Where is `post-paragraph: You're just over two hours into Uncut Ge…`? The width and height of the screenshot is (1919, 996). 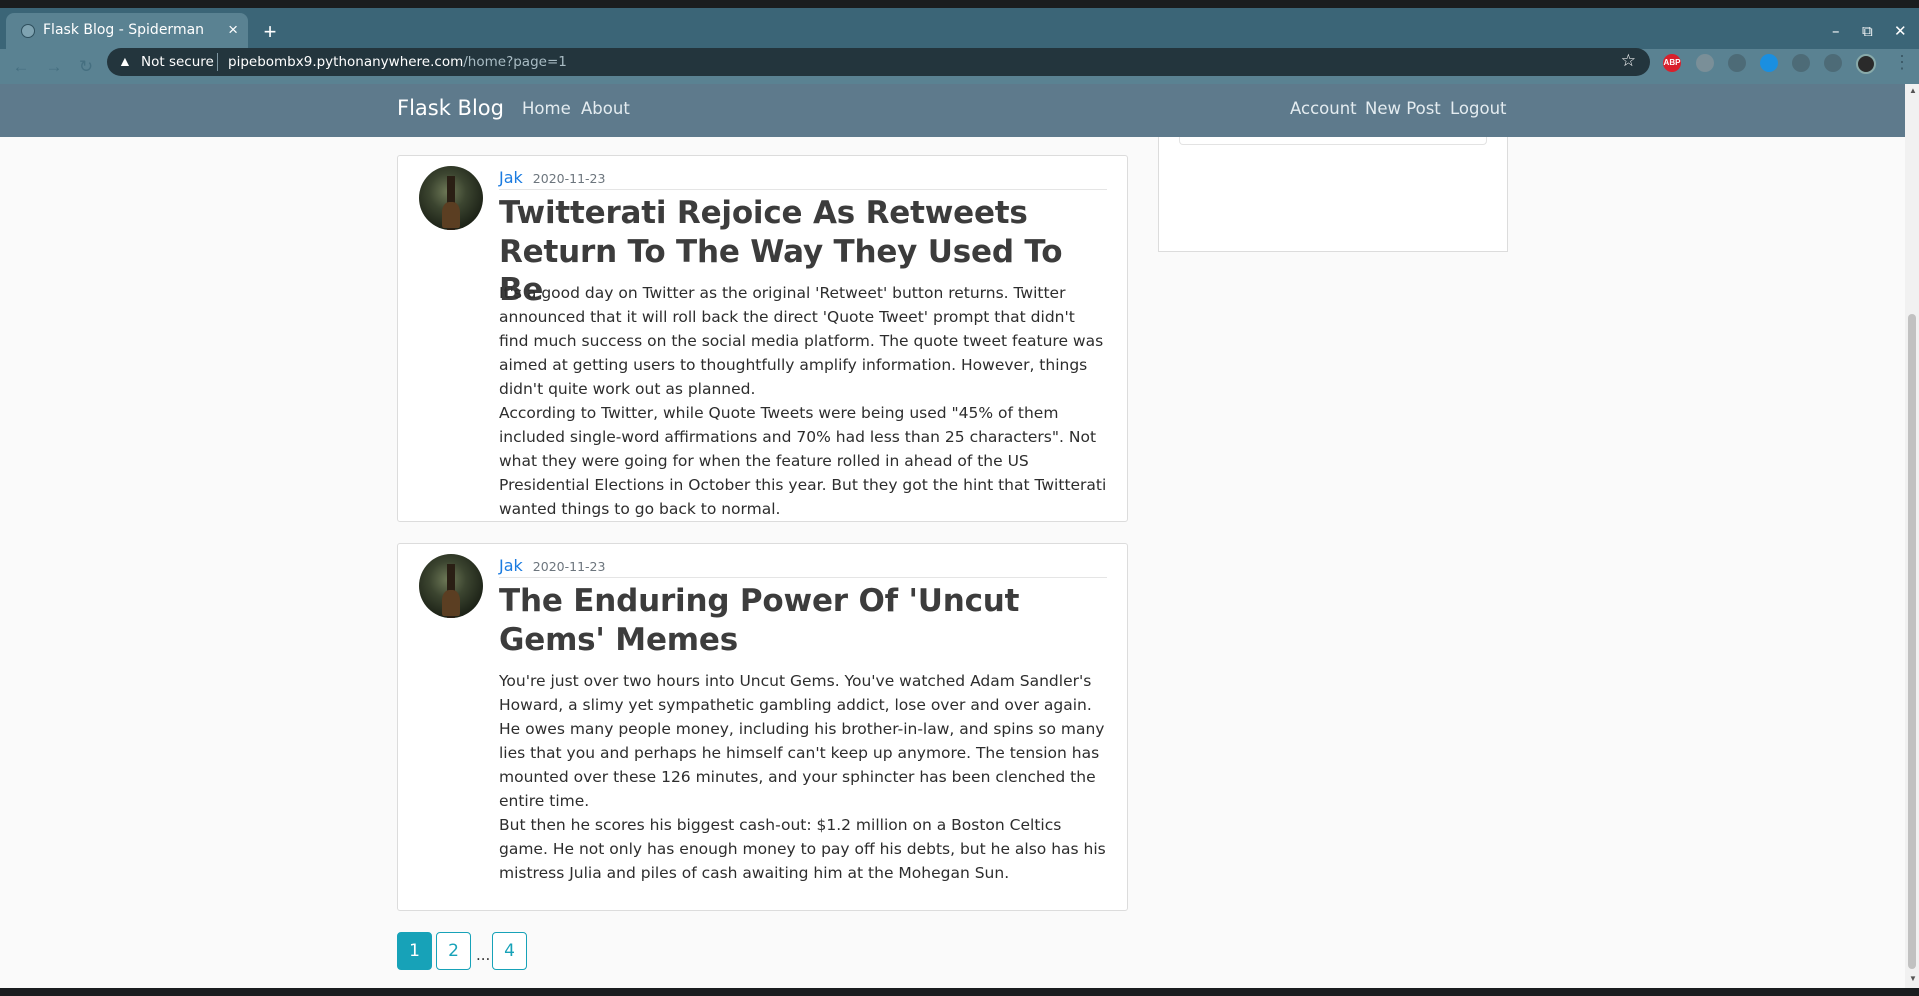
post-paragraph: You're just over two hours into Uncut Ge… is located at coordinates (802, 741).